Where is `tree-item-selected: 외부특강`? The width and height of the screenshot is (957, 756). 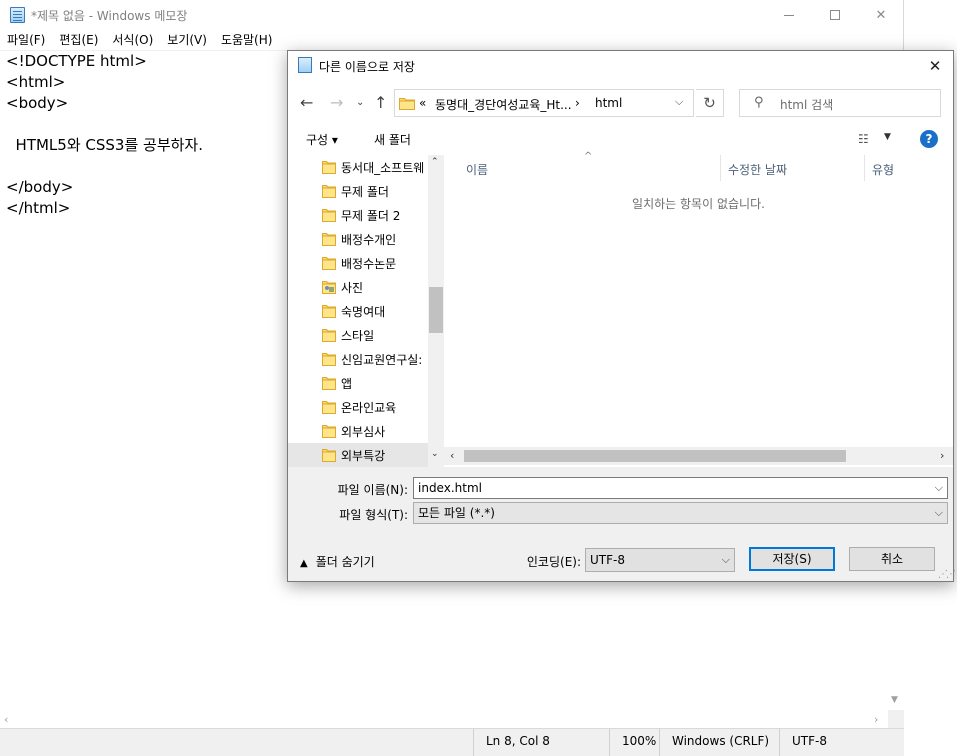
tree-item-selected: 외부특강 is located at coordinates (358, 455).